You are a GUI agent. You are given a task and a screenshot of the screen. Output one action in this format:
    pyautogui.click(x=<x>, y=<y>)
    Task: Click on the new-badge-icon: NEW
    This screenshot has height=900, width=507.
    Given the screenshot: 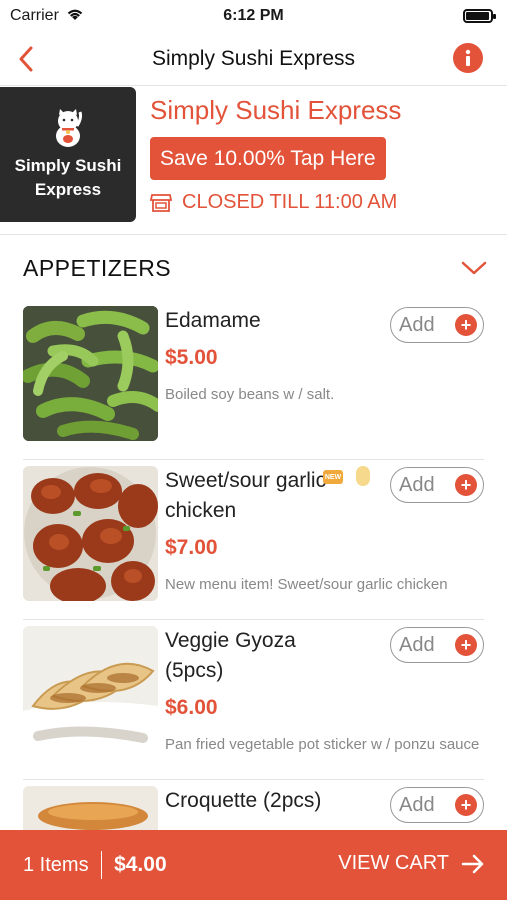 What is the action you would take?
    pyautogui.click(x=333, y=477)
    